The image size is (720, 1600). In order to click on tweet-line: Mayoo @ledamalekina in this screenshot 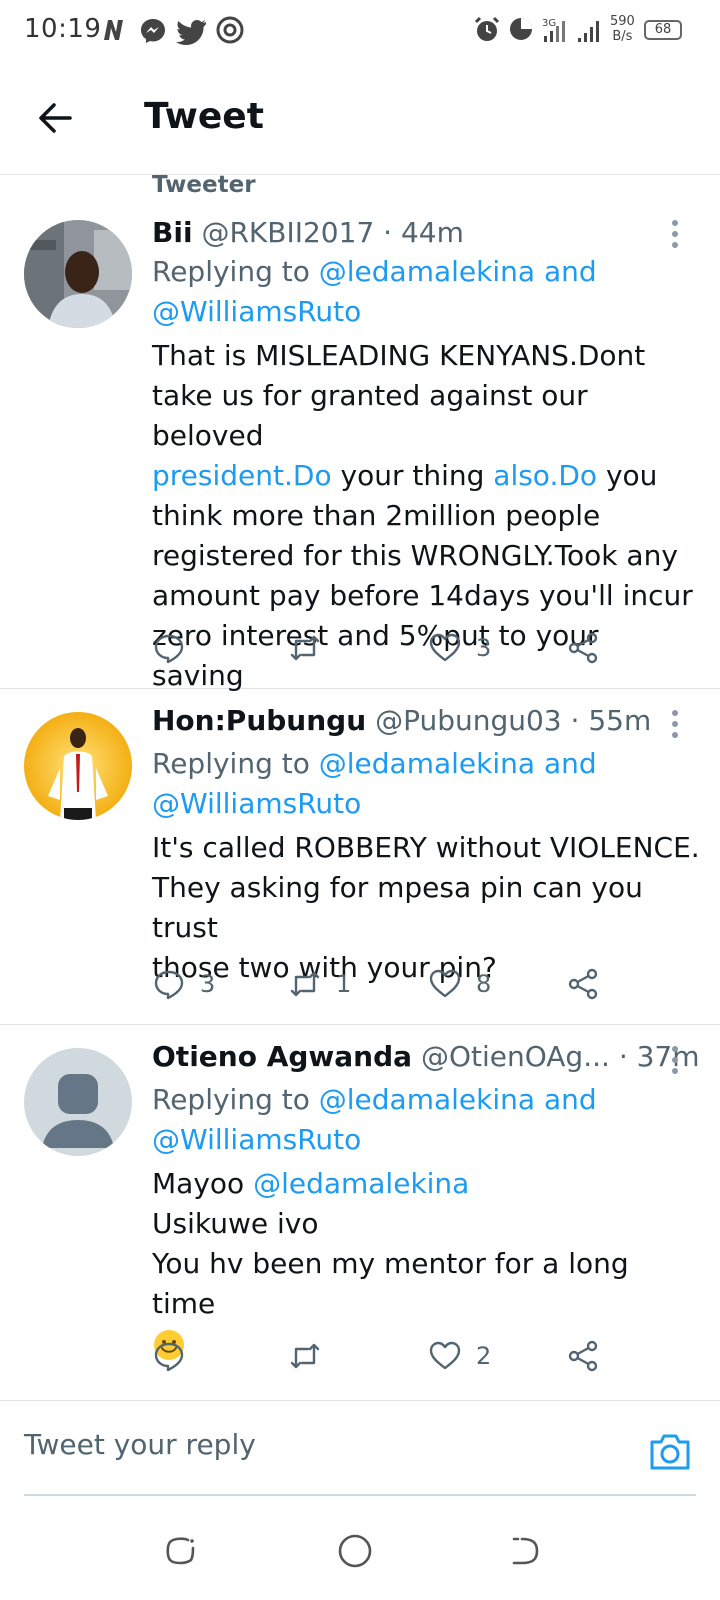, I will do `click(311, 1183)`.